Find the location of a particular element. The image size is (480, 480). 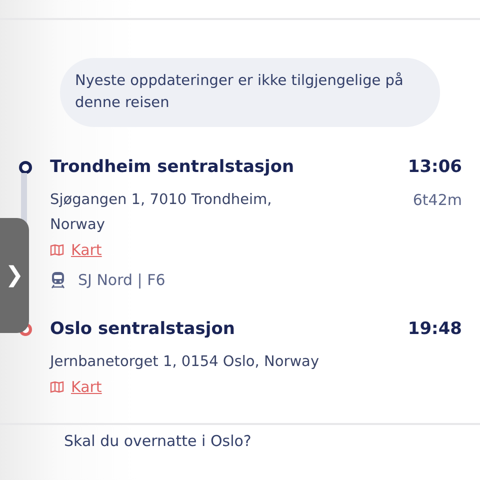

travel-duration: 6t42m is located at coordinates (437, 200).